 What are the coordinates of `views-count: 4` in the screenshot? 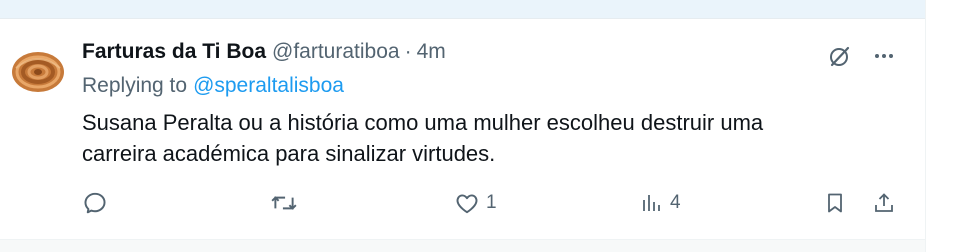 It's located at (675, 202).